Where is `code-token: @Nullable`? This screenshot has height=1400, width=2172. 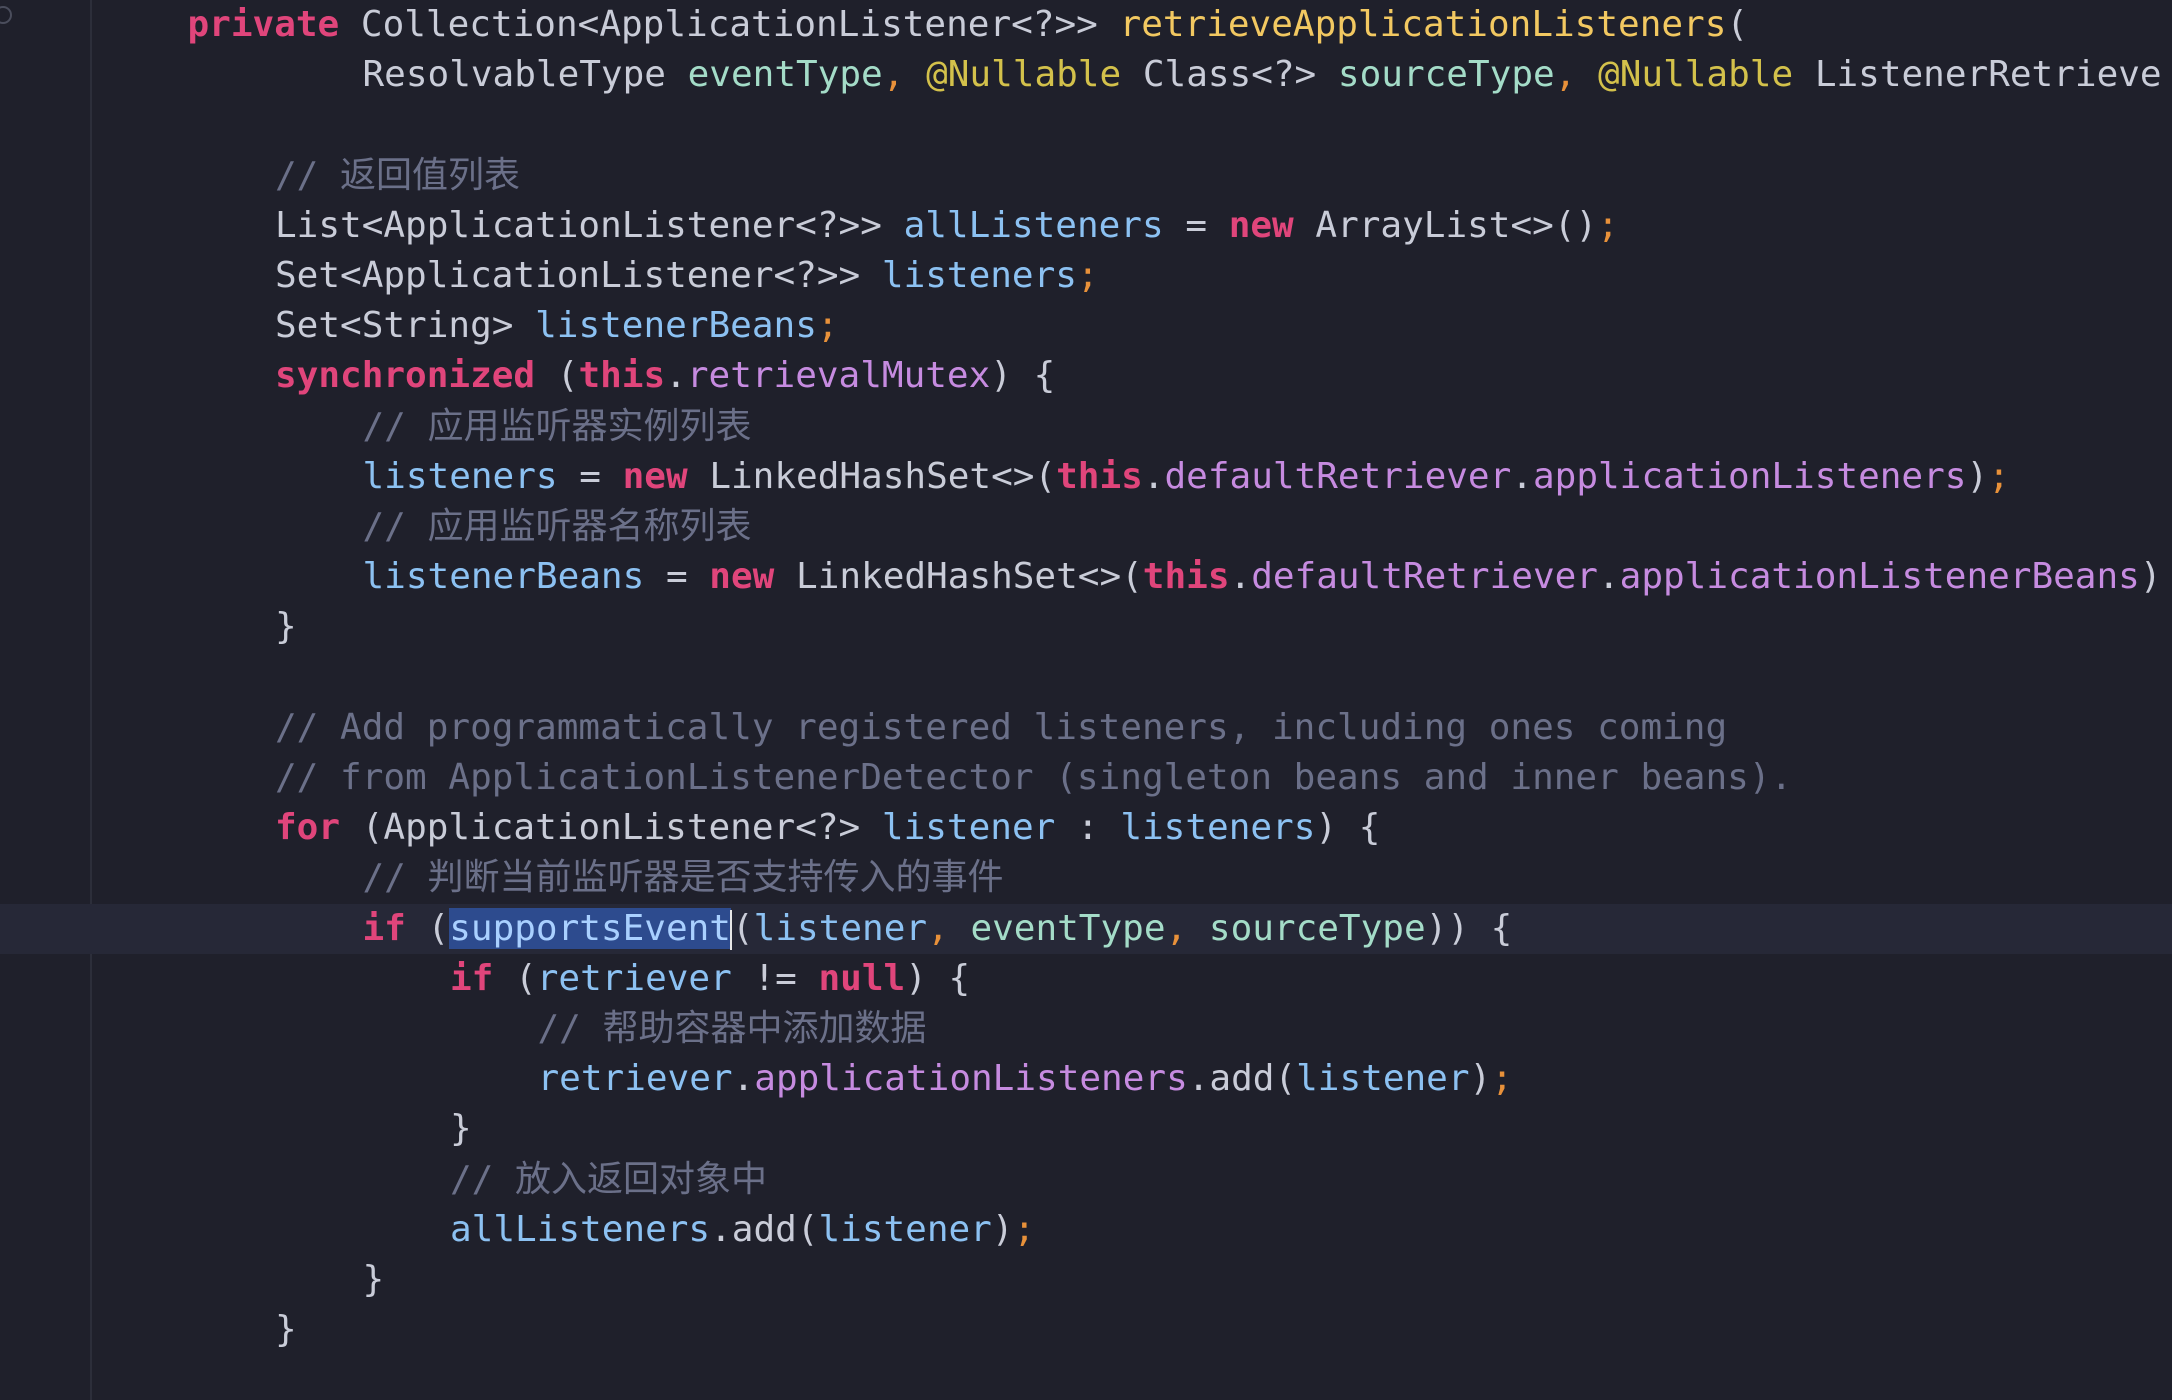
code-token: @Nullable is located at coordinates (1024, 75).